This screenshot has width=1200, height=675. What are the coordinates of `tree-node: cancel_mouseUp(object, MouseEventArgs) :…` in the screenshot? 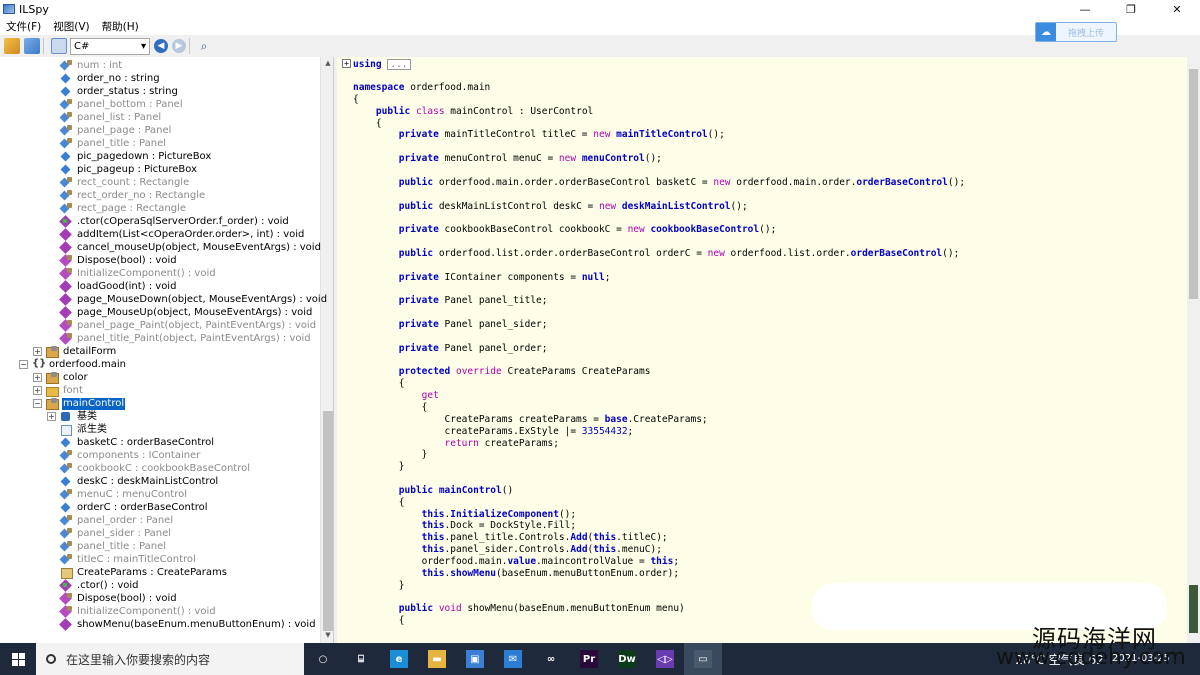 It's located at (191, 247).